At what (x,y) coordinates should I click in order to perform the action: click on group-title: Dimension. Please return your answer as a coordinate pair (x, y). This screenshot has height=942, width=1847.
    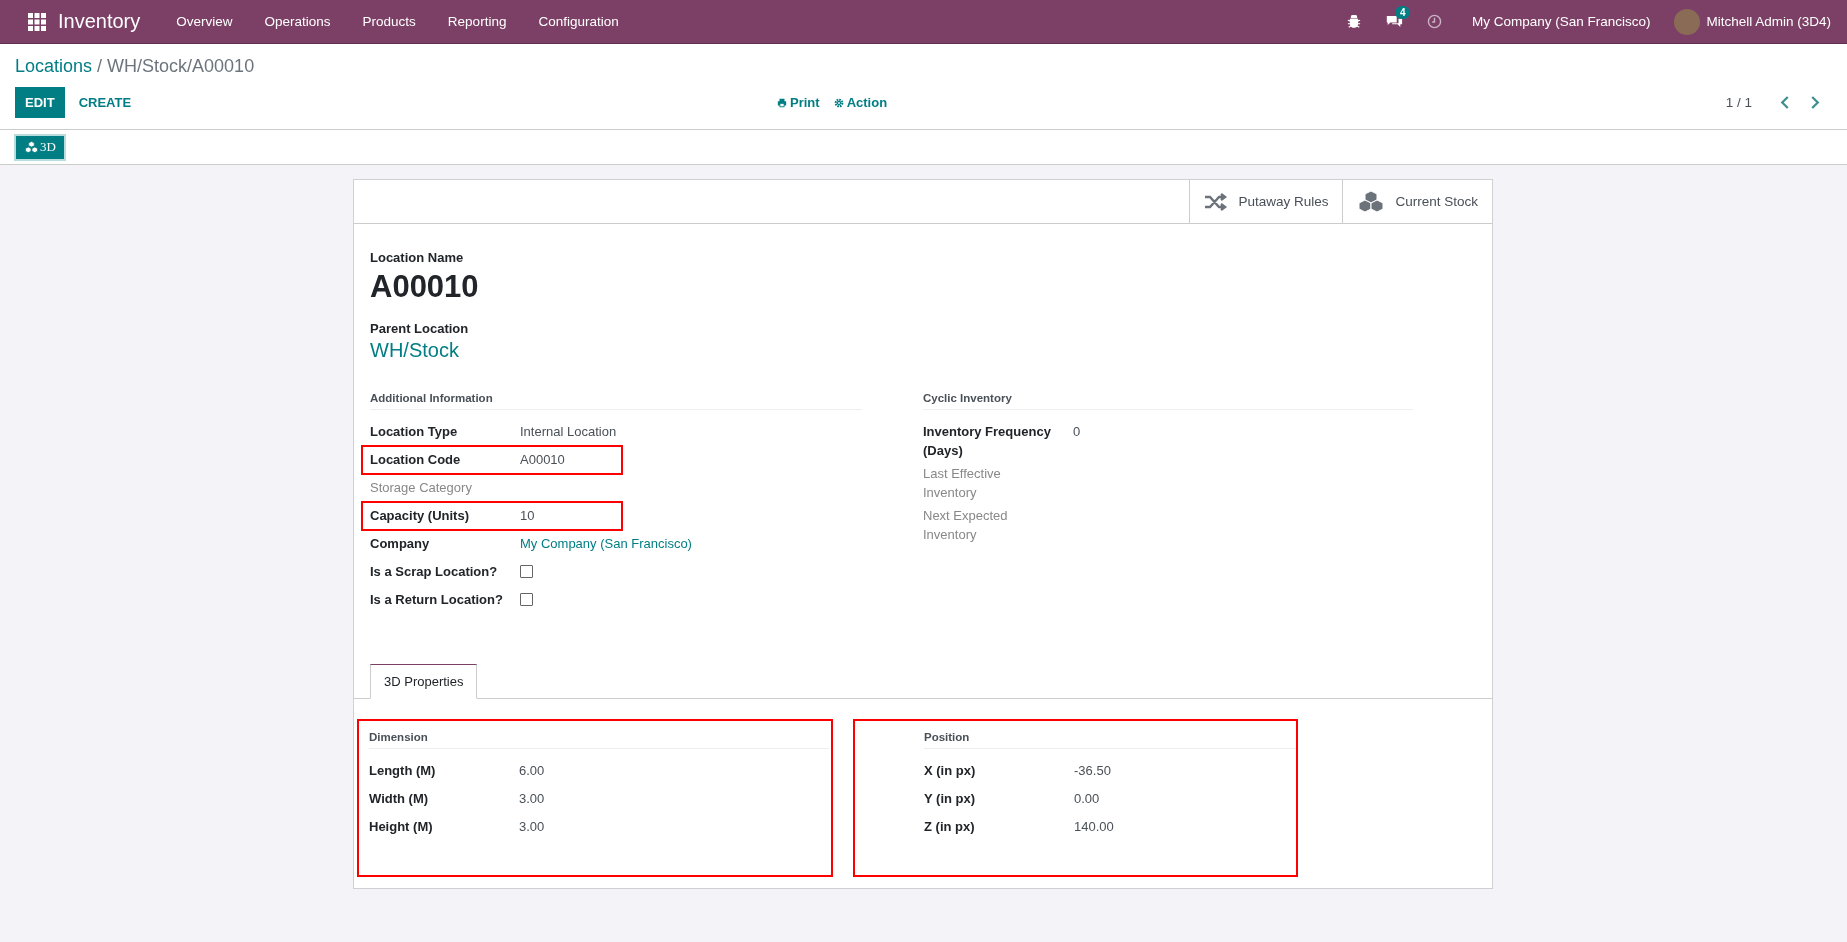
    Looking at the image, I should click on (599, 740).